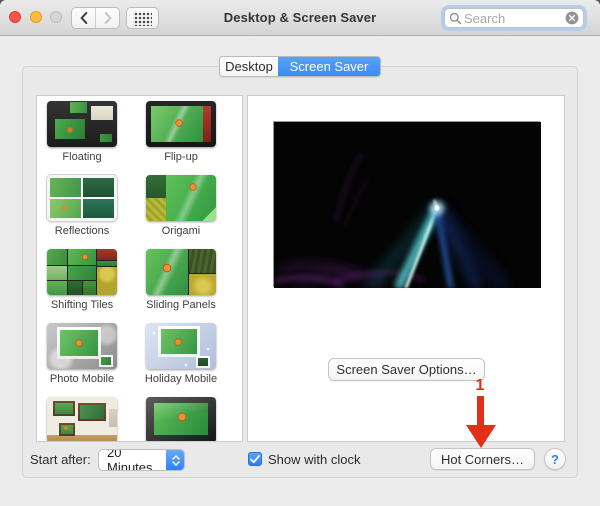 This screenshot has width=600, height=506. Describe the element at coordinates (181, 198) in the screenshot. I see `origami-thumbnail` at that location.